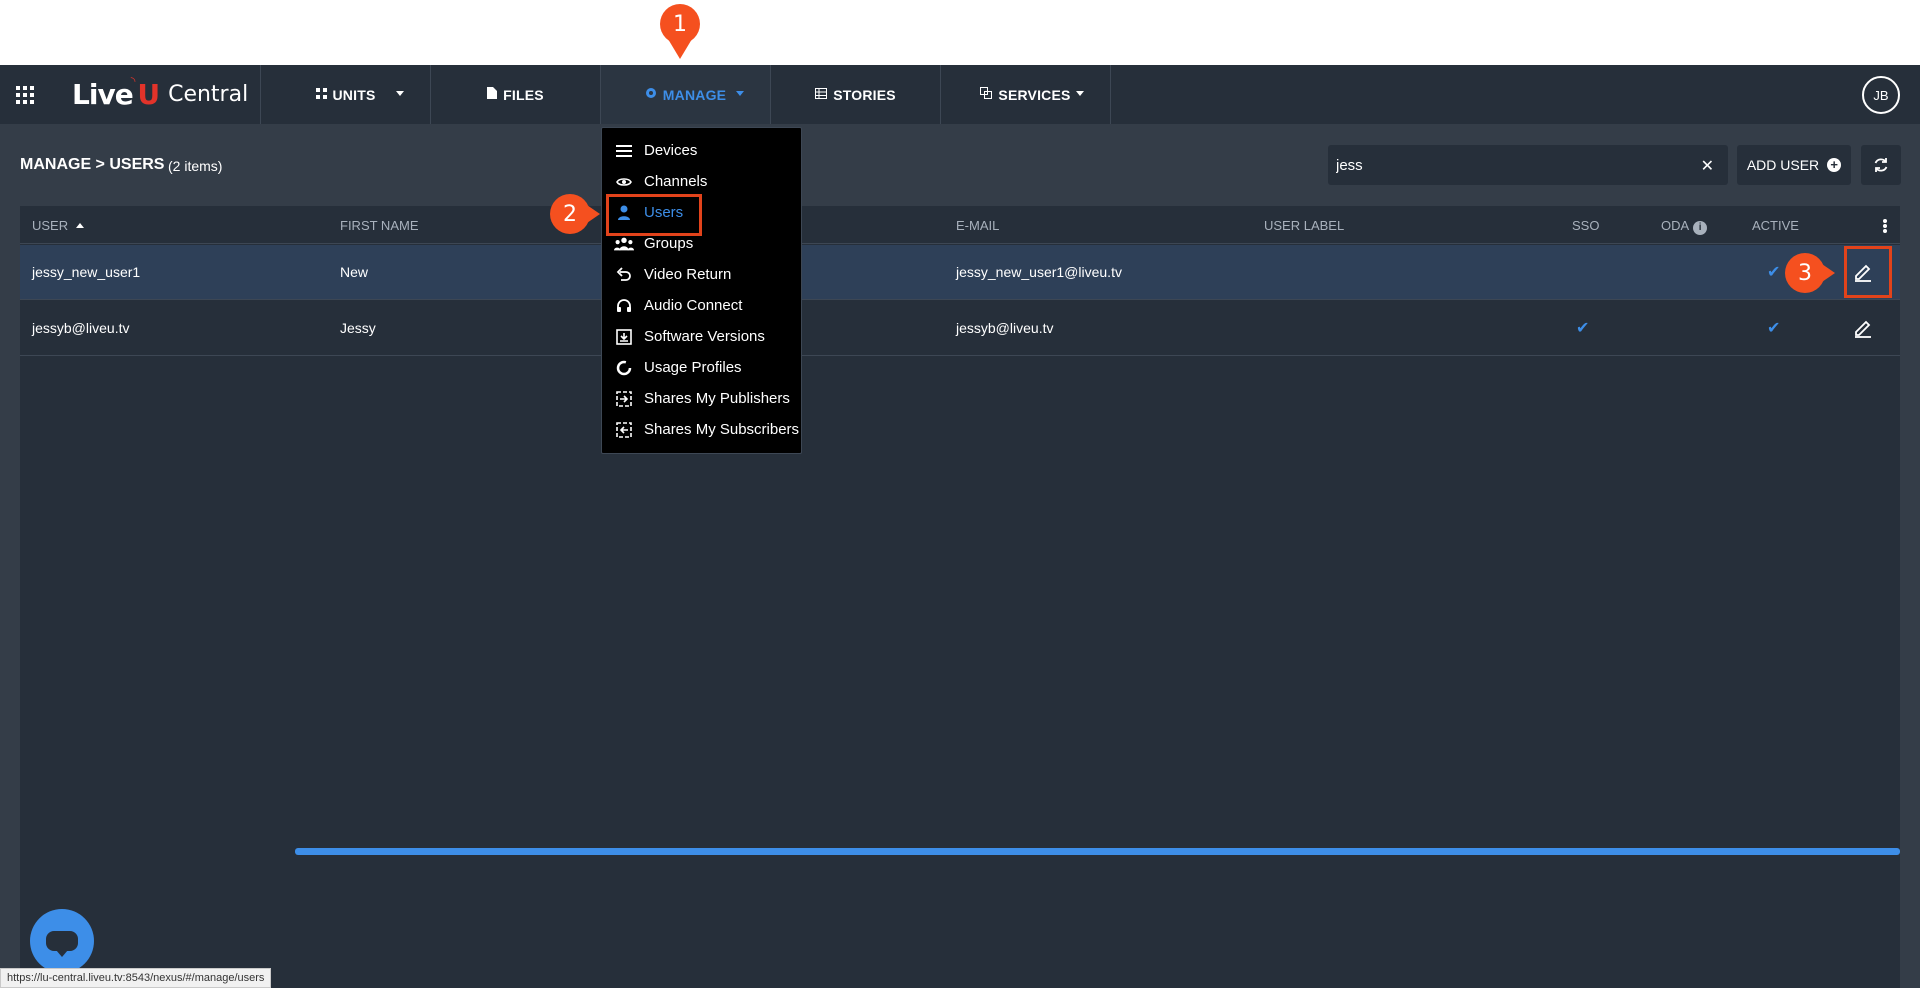  I want to click on apps-grid-button, so click(25, 94).